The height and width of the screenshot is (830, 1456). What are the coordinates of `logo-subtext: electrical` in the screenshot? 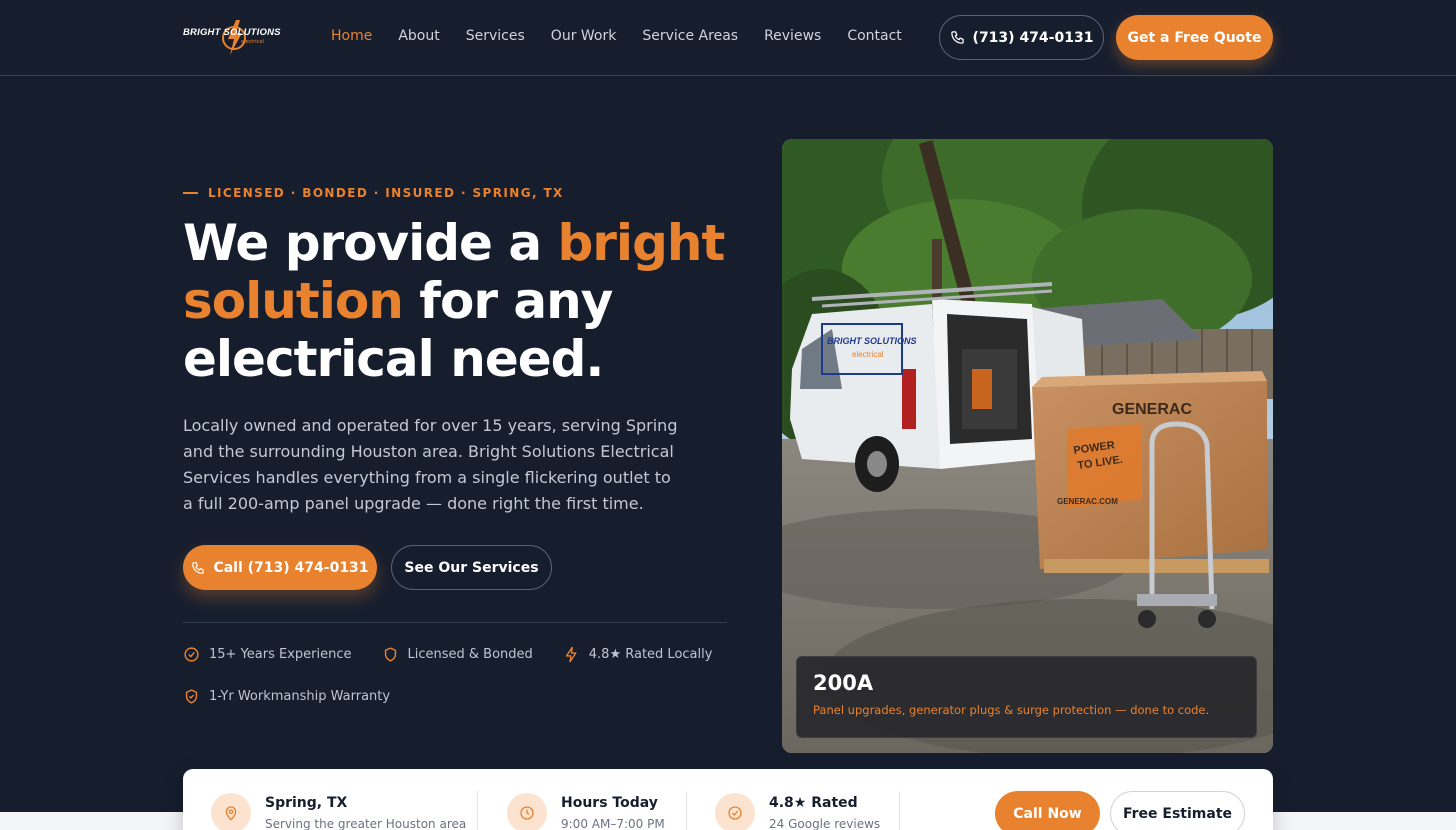 It's located at (252, 42).